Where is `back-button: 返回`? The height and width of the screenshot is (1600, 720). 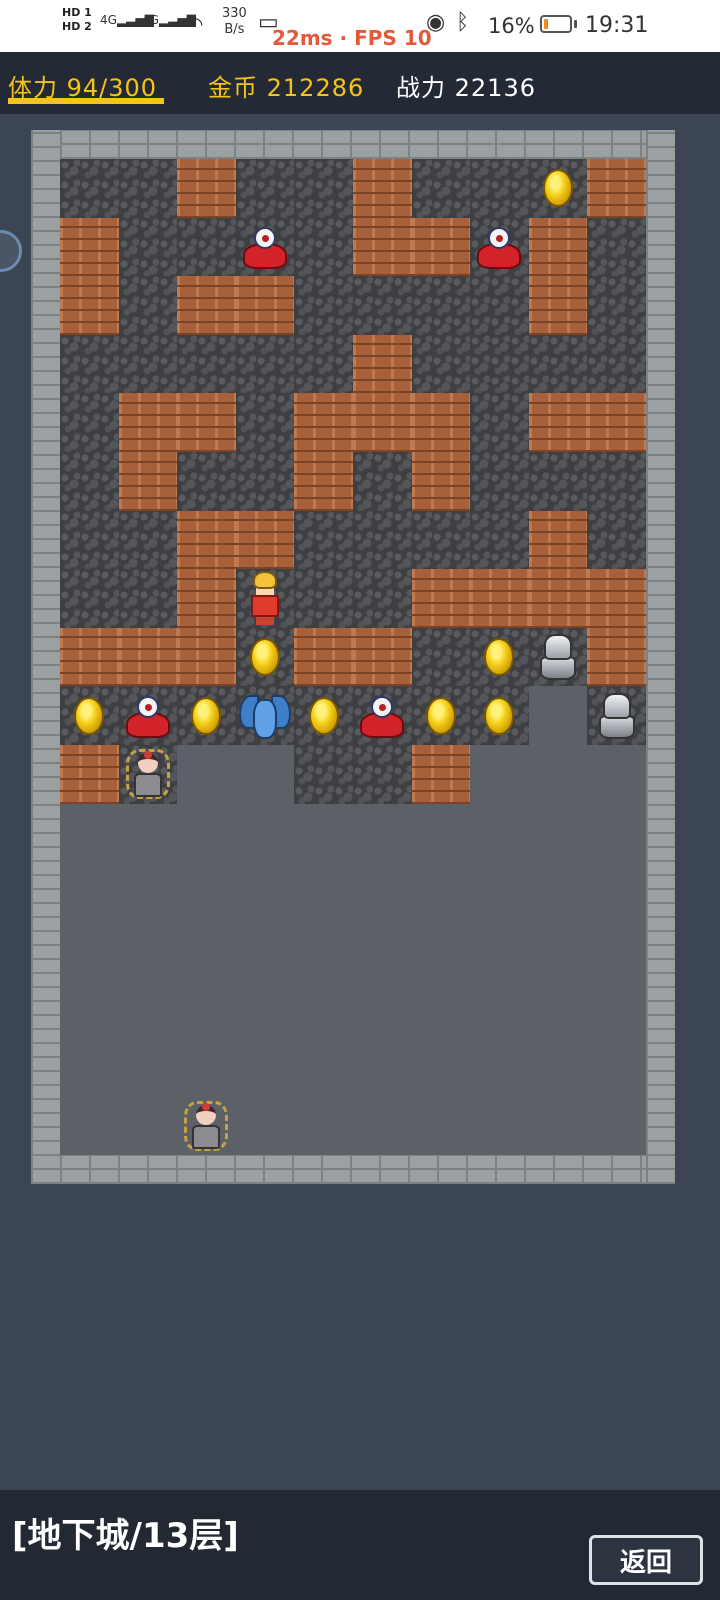 back-button: 返回 is located at coordinates (646, 1560).